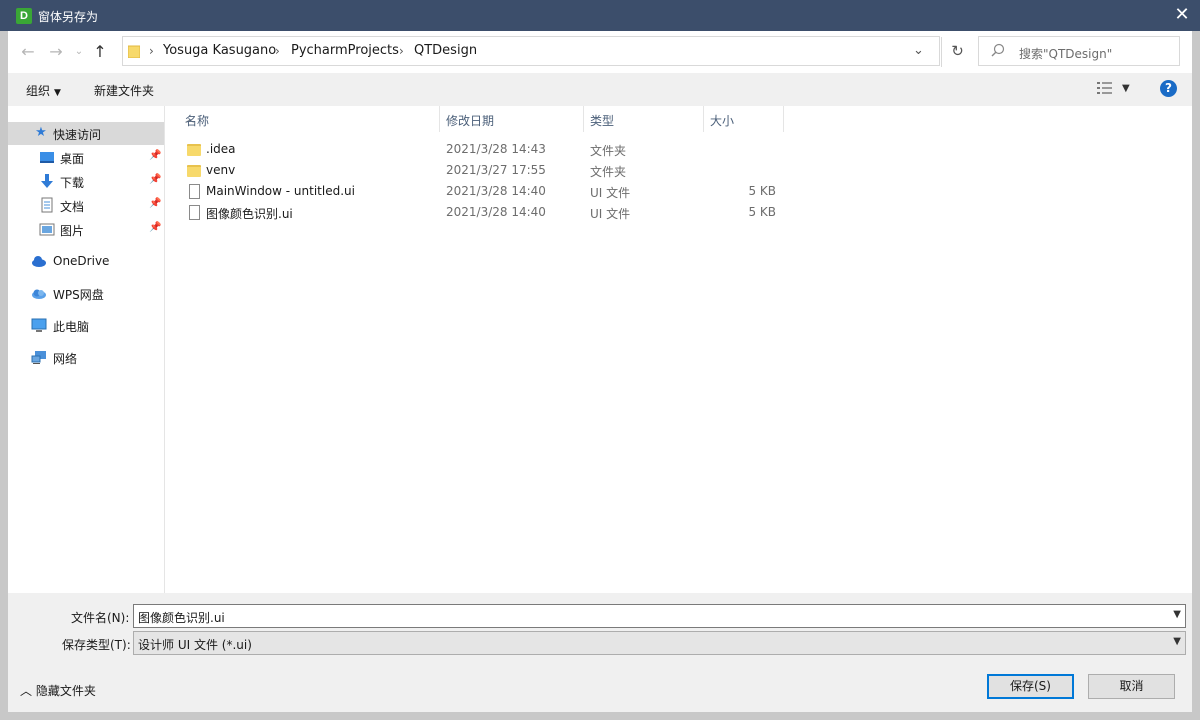  I want to click on search-icon, so click(998, 50).